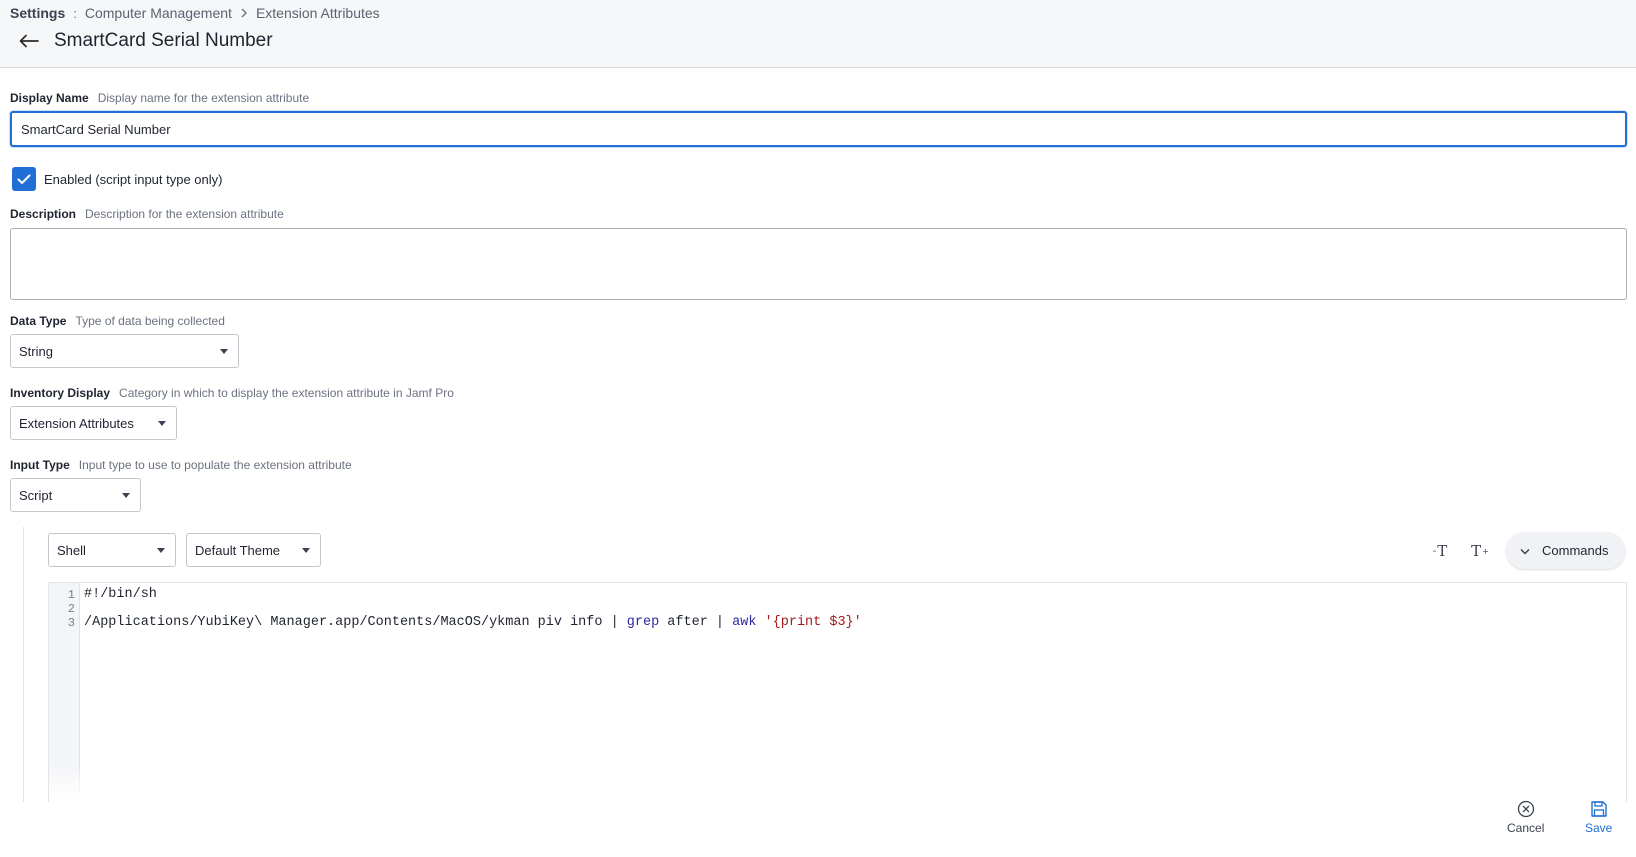 The image size is (1636, 857). Describe the element at coordinates (40, 465) in the screenshot. I see `input-type-label-text: Input Type` at that location.